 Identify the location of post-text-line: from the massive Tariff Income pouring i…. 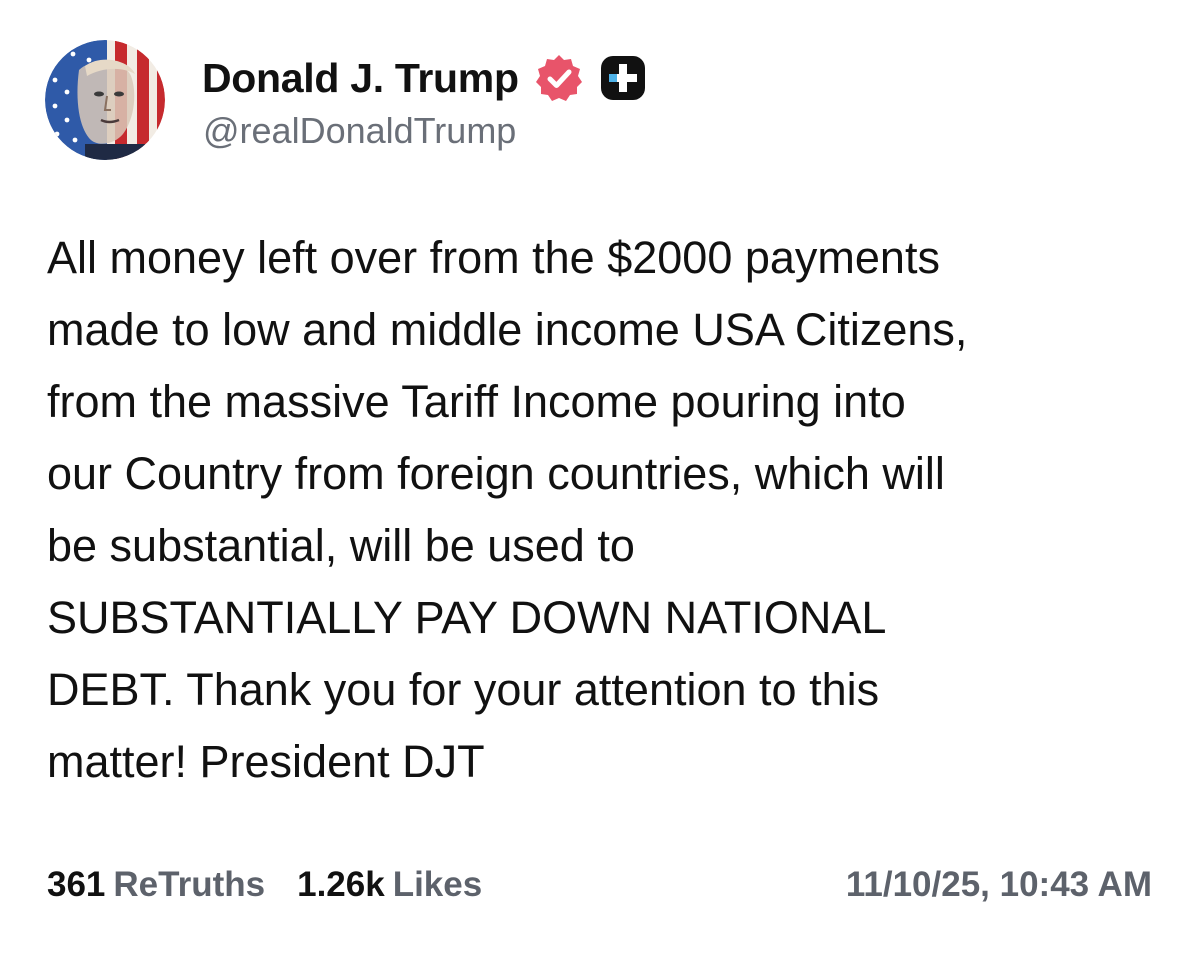
(476, 401).